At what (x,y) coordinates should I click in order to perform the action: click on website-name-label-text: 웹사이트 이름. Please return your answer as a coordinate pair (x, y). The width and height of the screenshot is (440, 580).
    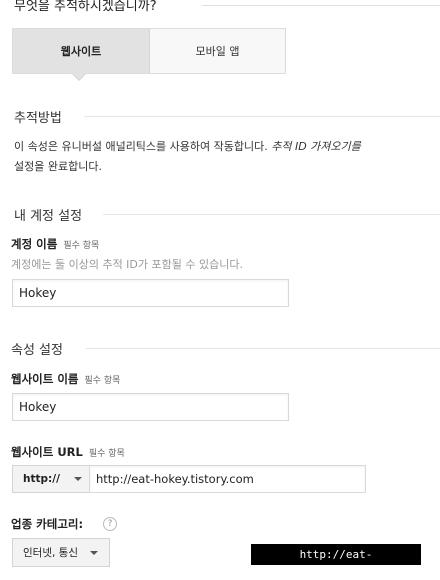
    Looking at the image, I should click on (45, 379).